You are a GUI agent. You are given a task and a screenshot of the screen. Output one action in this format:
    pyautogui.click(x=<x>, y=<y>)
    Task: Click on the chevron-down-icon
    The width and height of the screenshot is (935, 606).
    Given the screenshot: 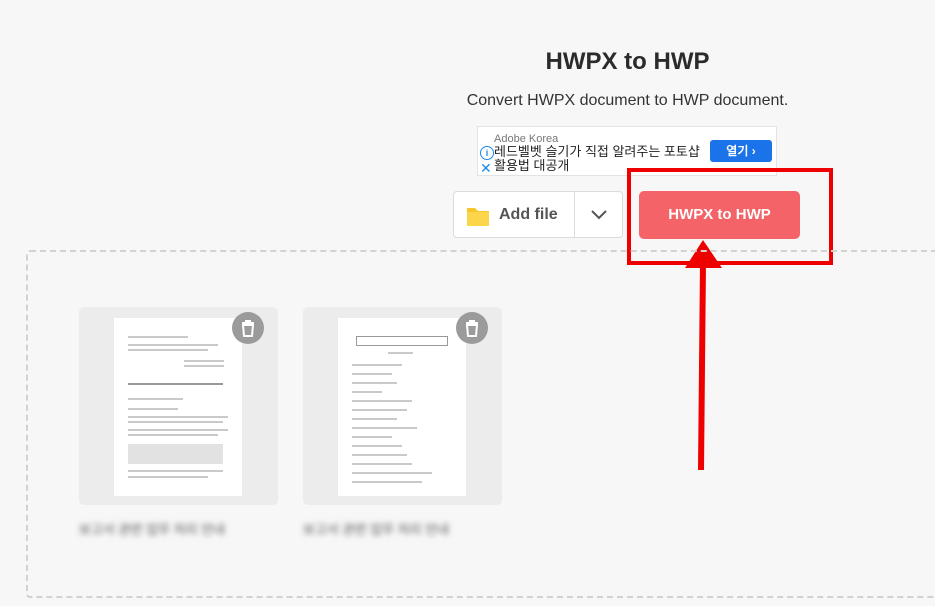 What is the action you would take?
    pyautogui.click(x=599, y=214)
    